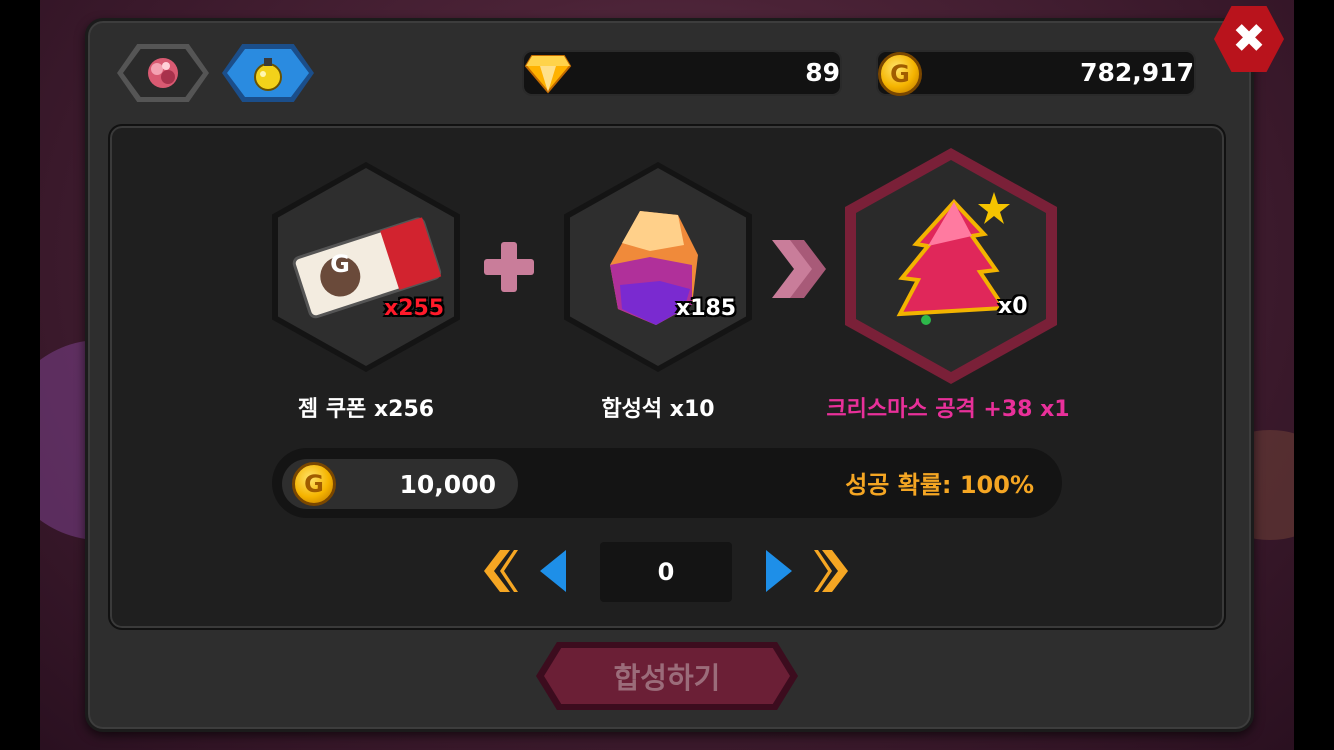 The height and width of the screenshot is (750, 1334). I want to click on chevron-left-icon, so click(553, 571).